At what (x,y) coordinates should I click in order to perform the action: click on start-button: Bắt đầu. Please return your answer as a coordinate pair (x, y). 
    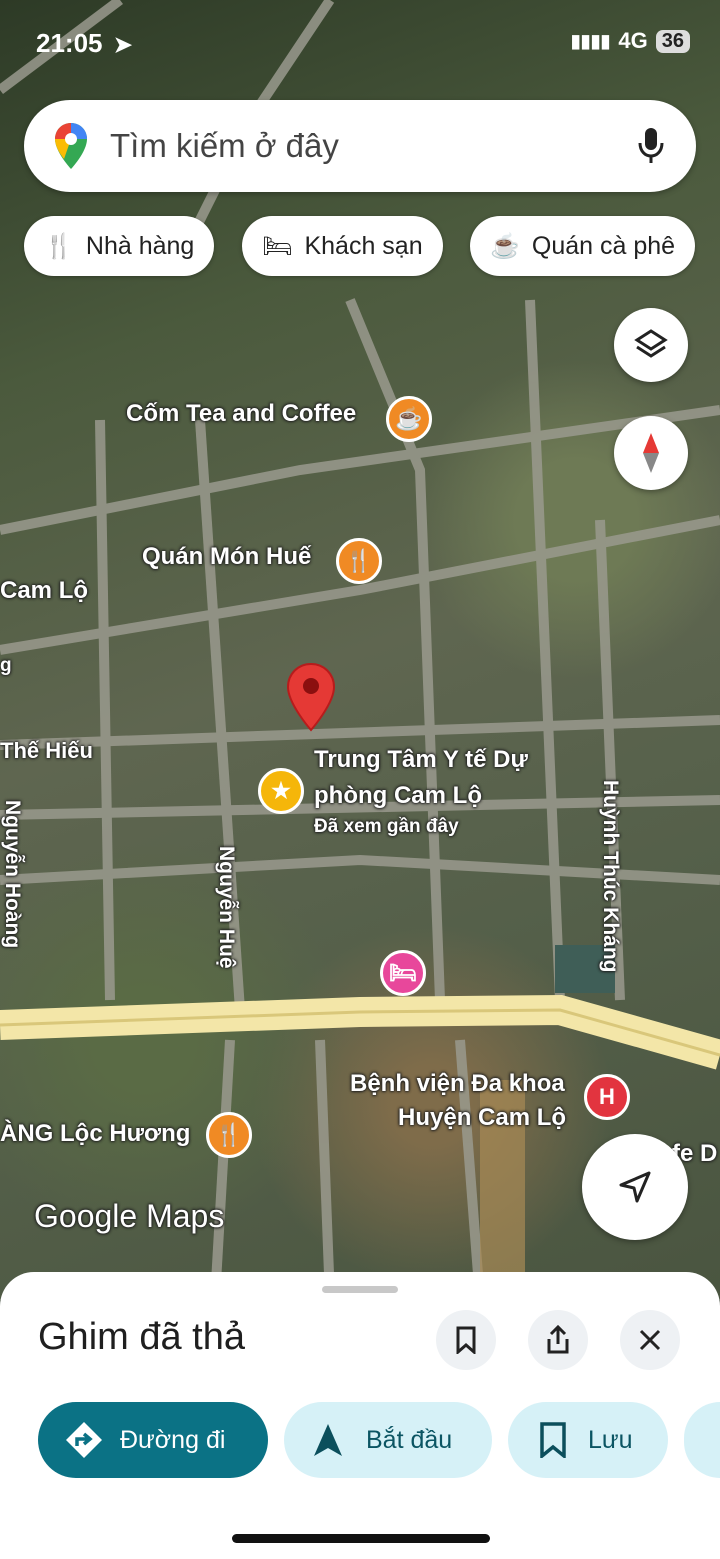
    Looking at the image, I should click on (388, 1440).